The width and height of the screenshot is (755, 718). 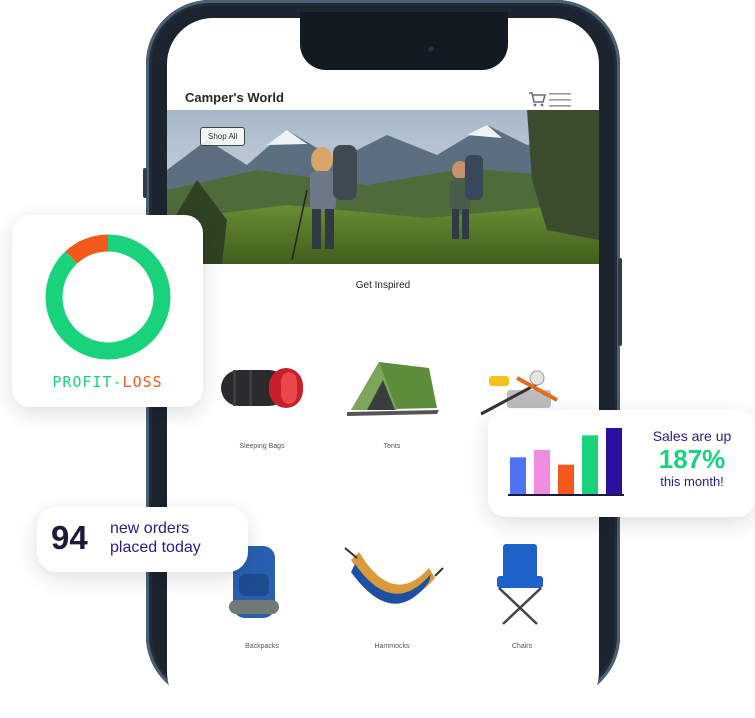 What do you see at coordinates (392, 646) in the screenshot?
I see `category-label: Hammocks` at bounding box center [392, 646].